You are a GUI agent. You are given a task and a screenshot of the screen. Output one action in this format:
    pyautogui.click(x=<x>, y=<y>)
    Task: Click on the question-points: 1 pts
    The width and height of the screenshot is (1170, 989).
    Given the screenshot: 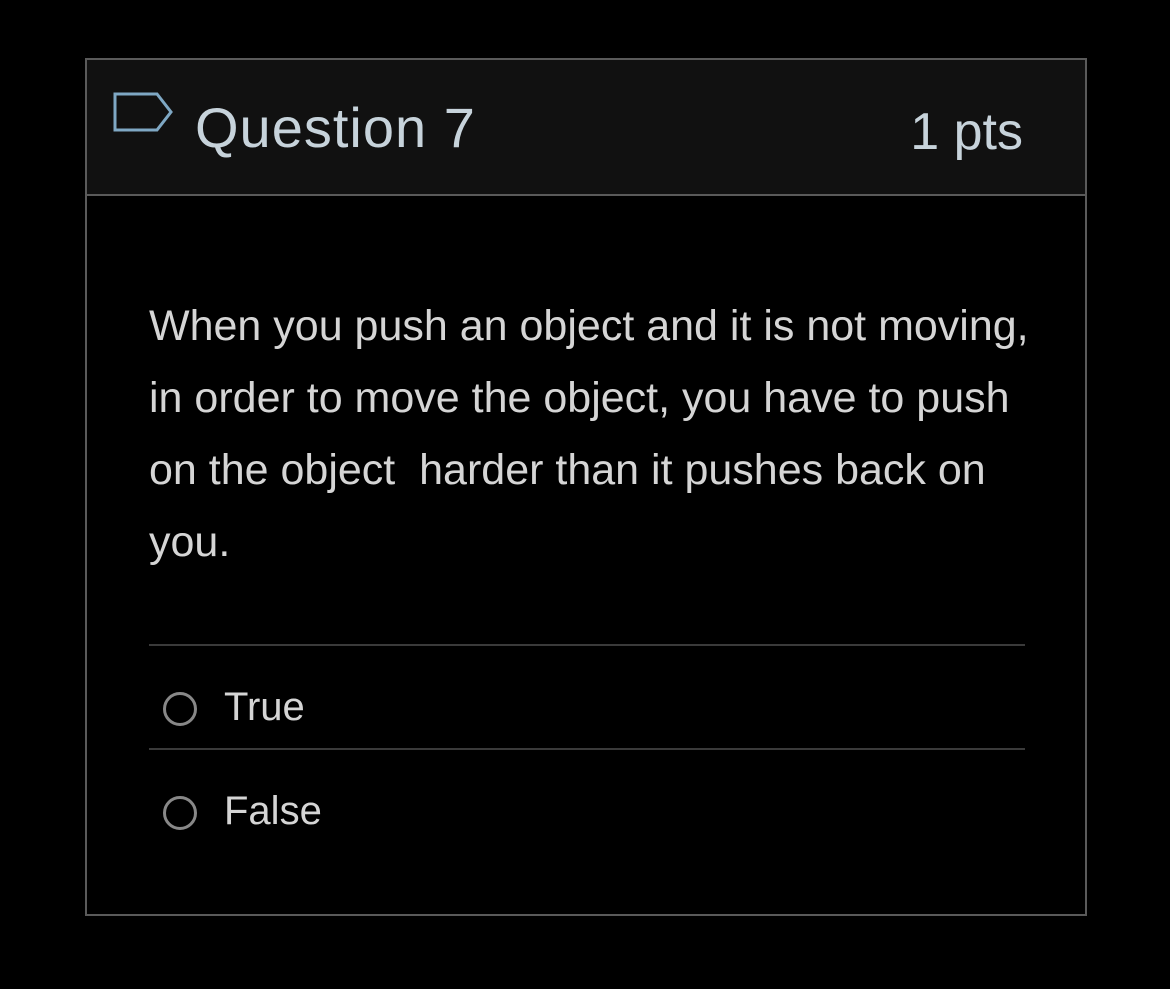 What is the action you would take?
    pyautogui.click(x=966, y=132)
    